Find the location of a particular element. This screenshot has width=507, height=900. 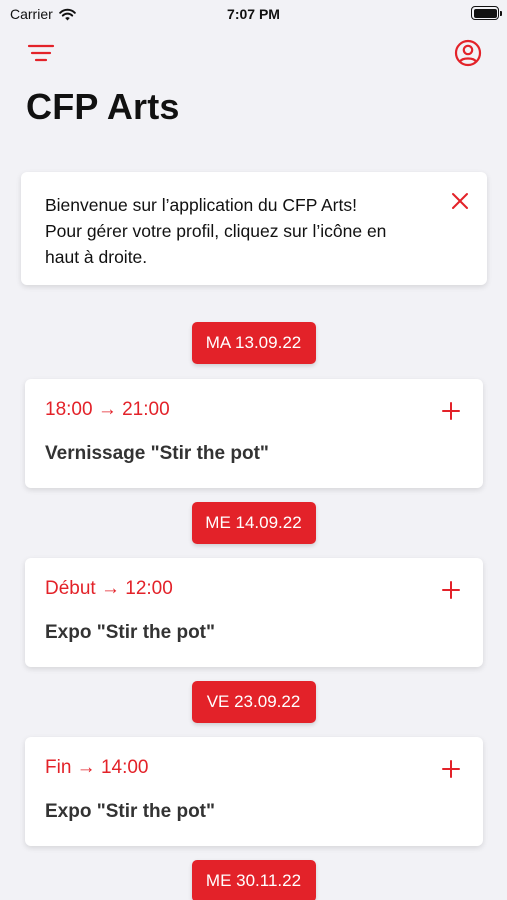

event-title: Vernissage "Stir the pot" is located at coordinates (157, 453).